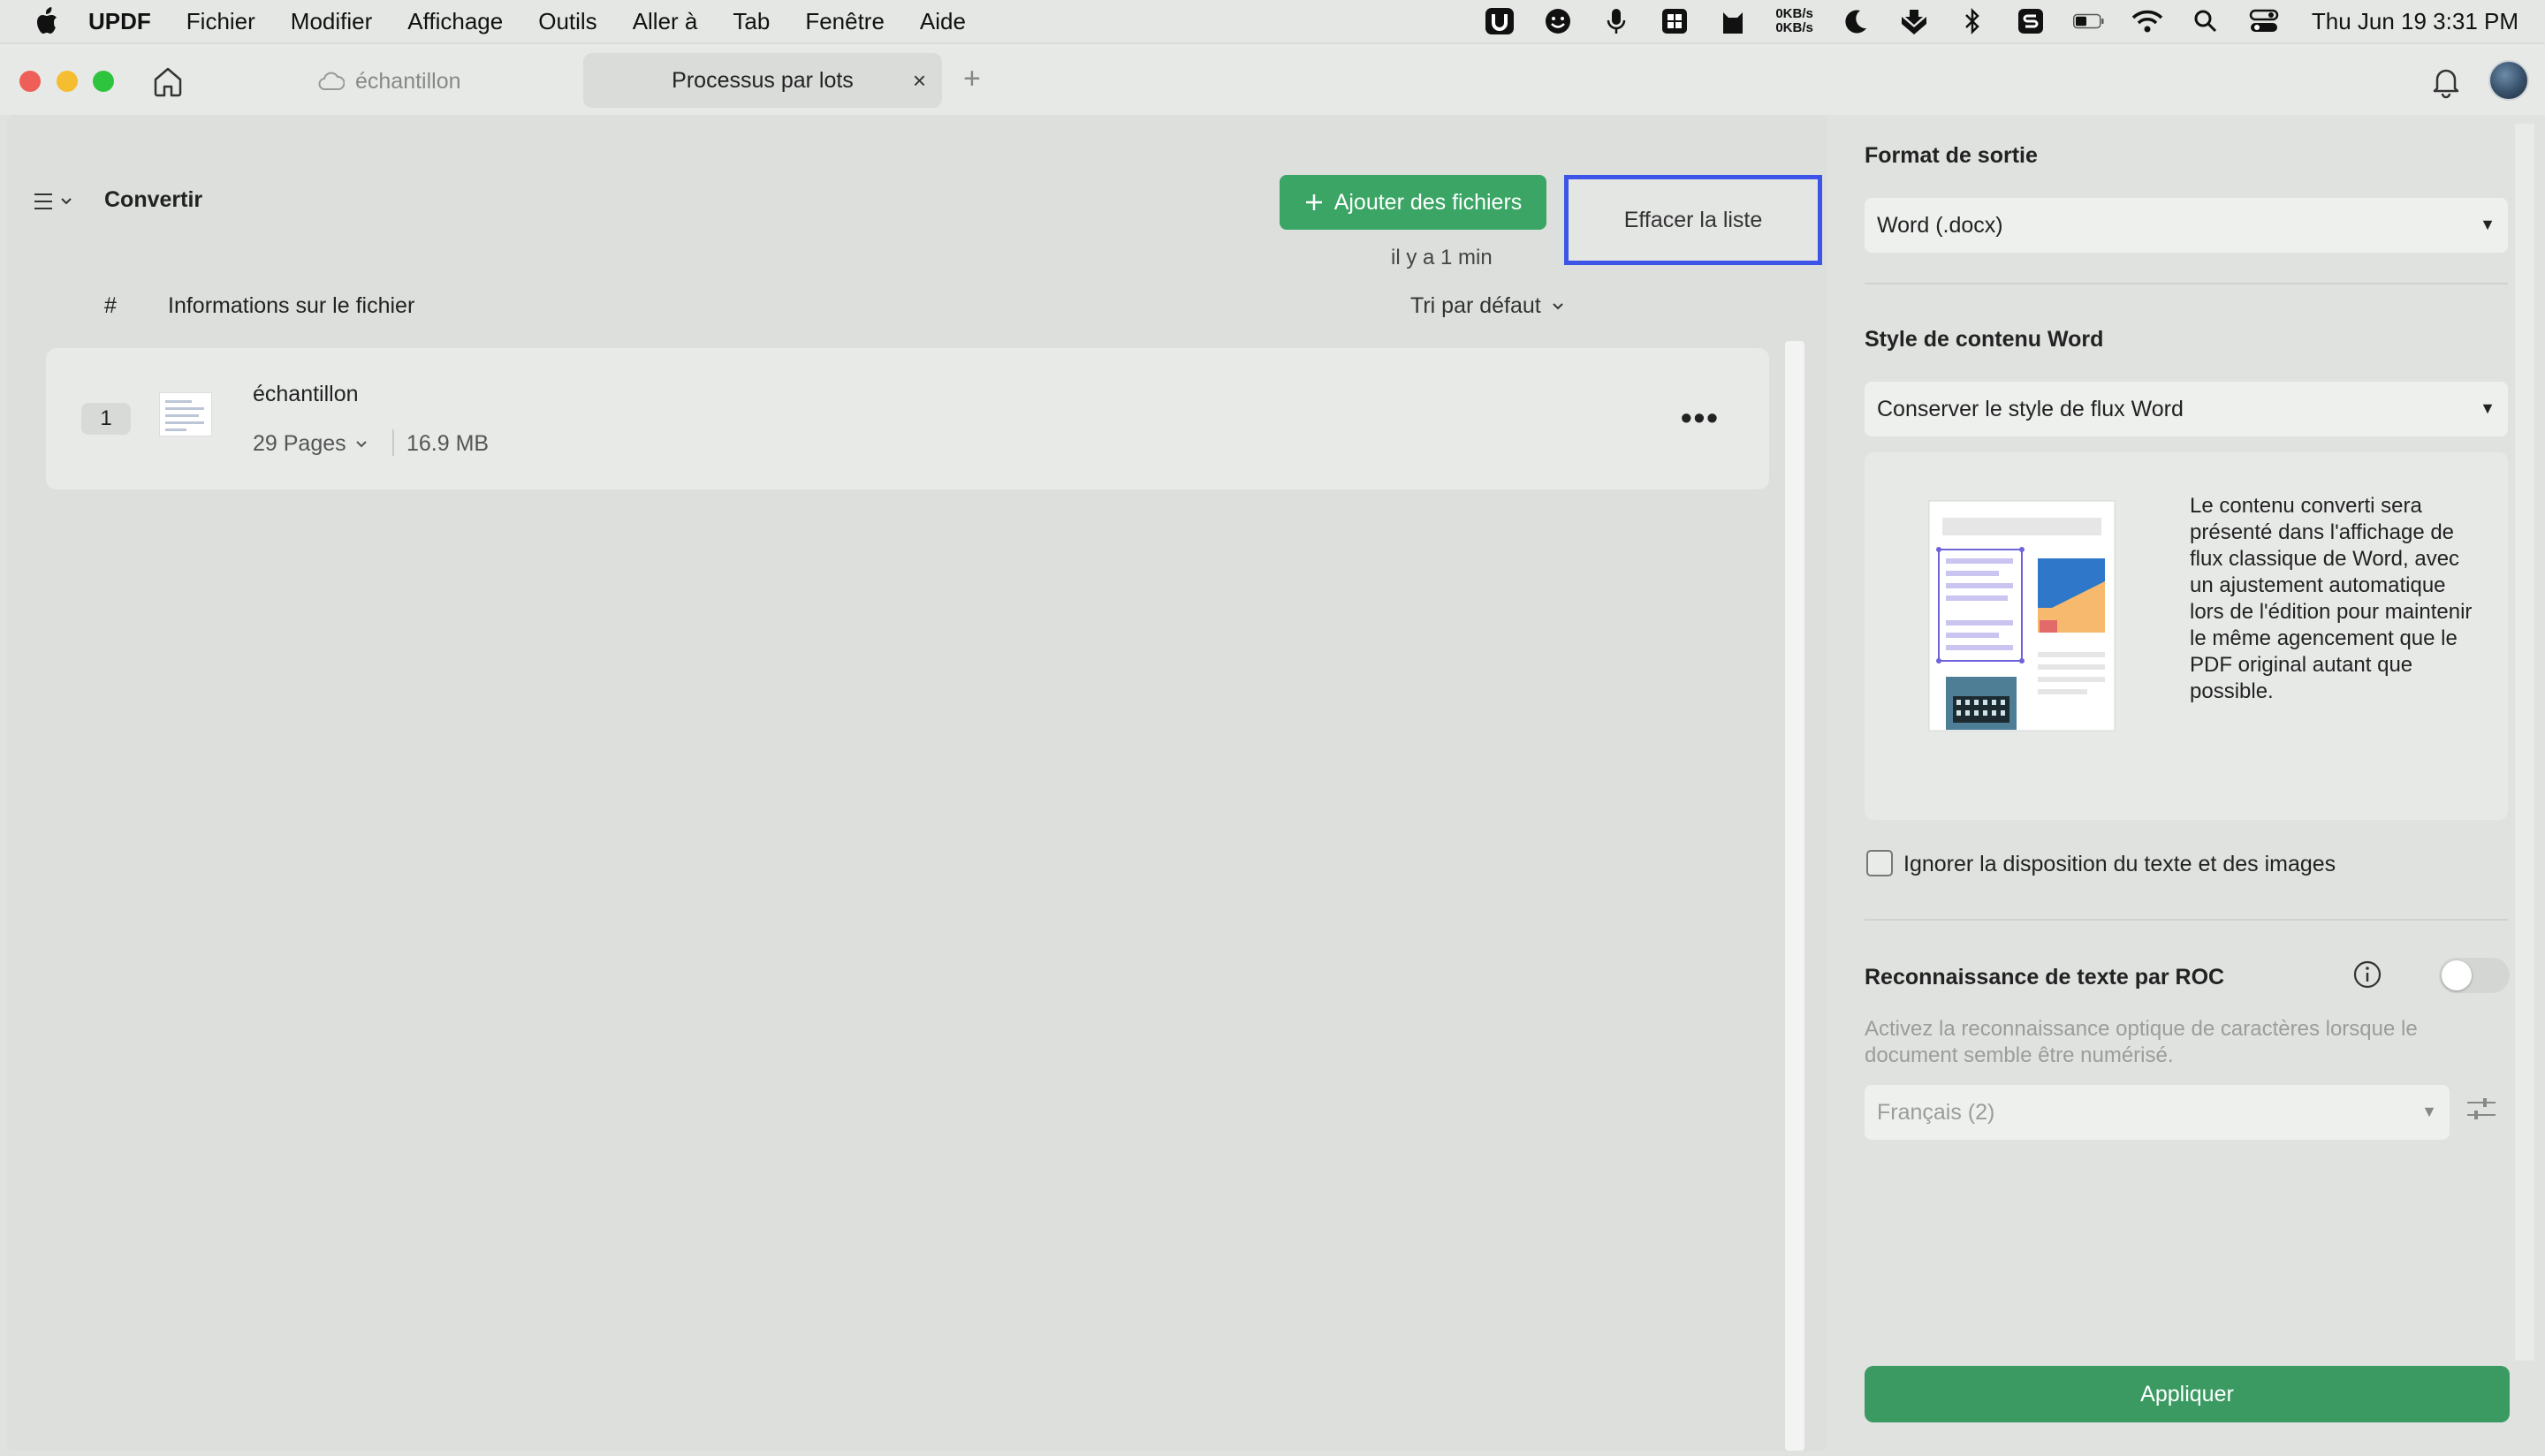  Describe the element at coordinates (2186, 409) in the screenshot. I see `word-style-select: Conserver le style de flux Word ▼` at that location.